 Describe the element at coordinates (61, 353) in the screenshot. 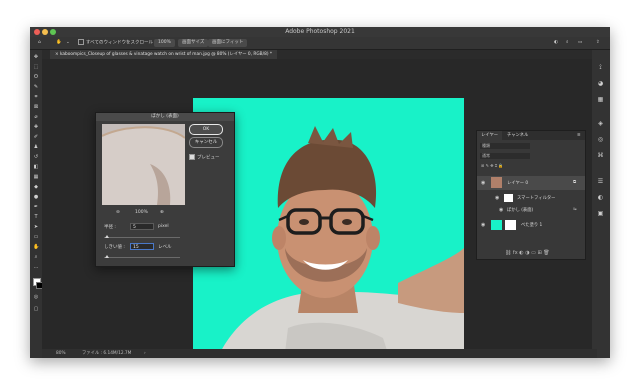

I see `zoom-level: 80%` at that location.